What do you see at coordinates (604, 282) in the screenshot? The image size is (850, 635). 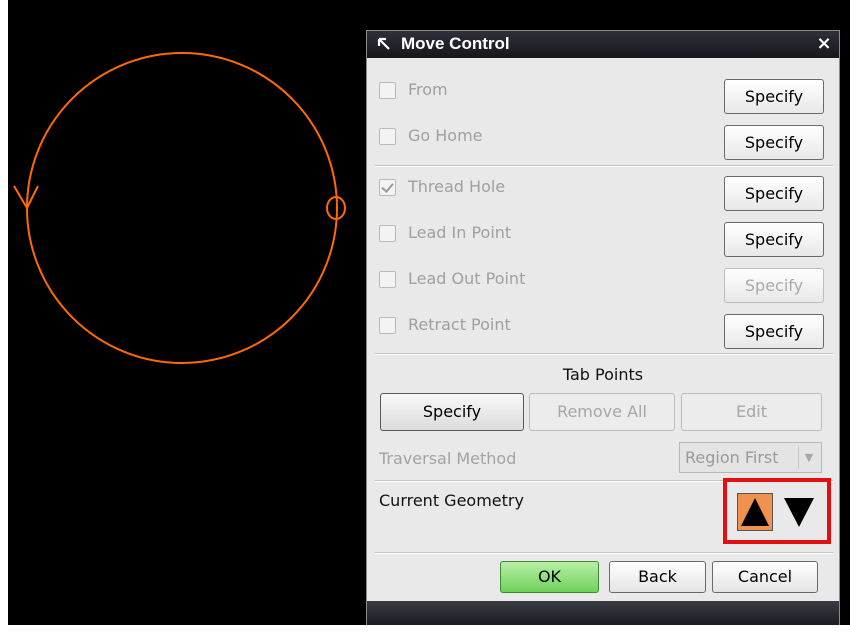 I see `option-row-lead-out: Lead Out Point Specify` at bounding box center [604, 282].